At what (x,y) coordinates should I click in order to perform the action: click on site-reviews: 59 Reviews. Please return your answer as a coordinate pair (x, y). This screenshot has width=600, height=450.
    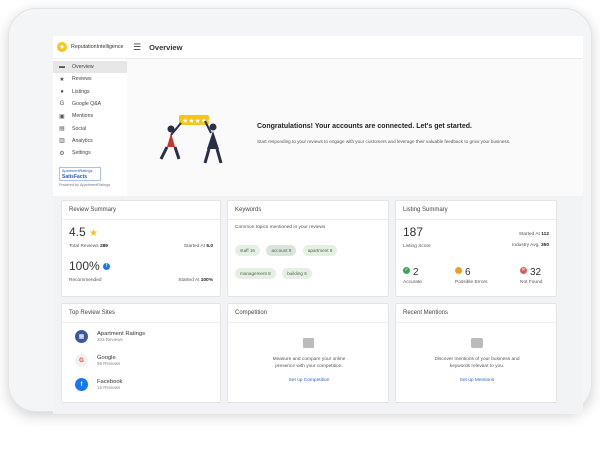
    Looking at the image, I should click on (109, 363).